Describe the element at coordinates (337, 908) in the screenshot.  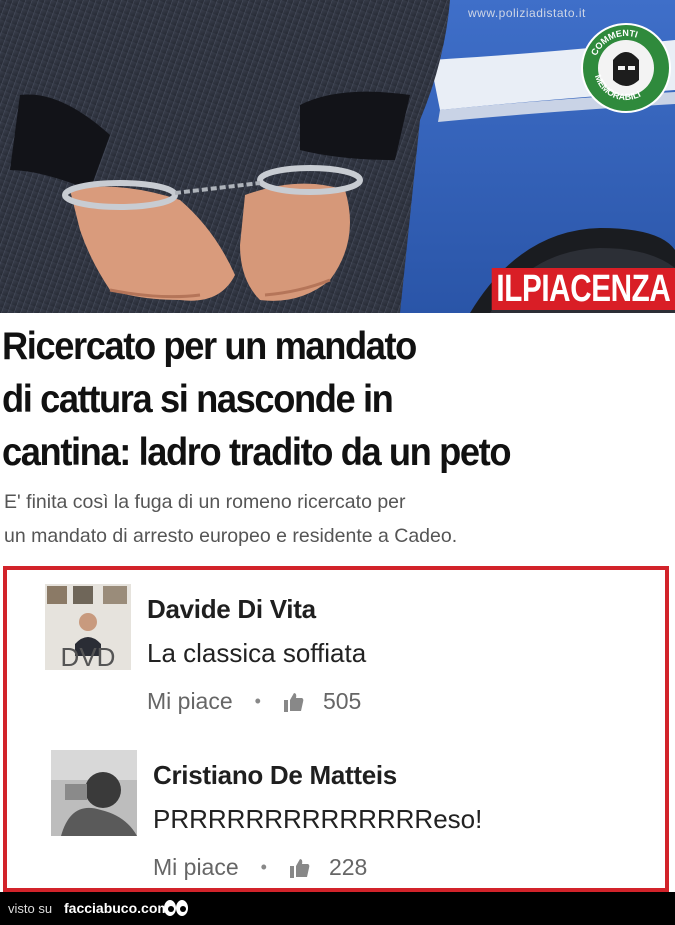
I see `footer-bar: visto su facciabuco.com` at that location.